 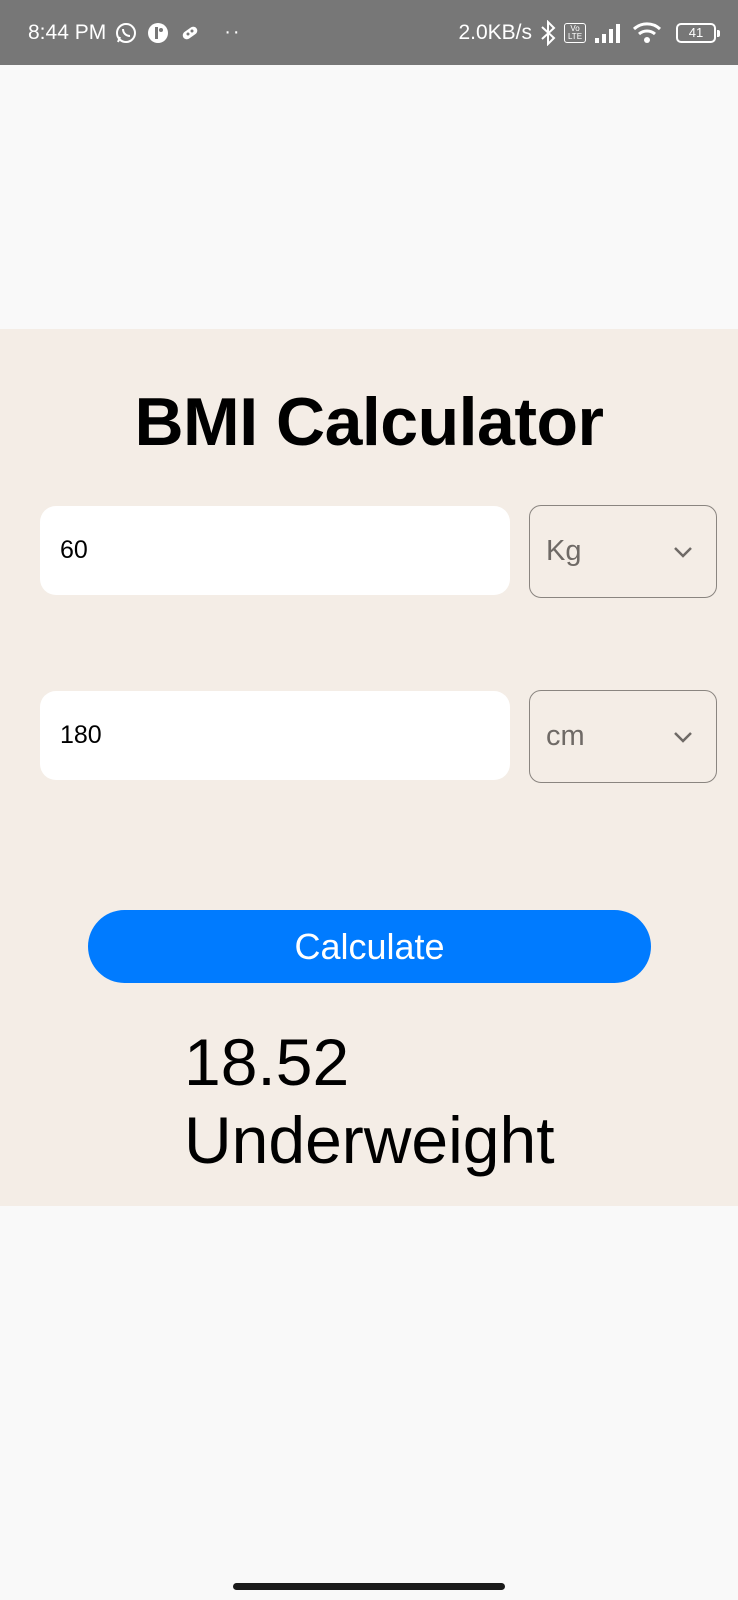 I want to click on bmi-result-value: 18.52, so click(x=267, y=1062).